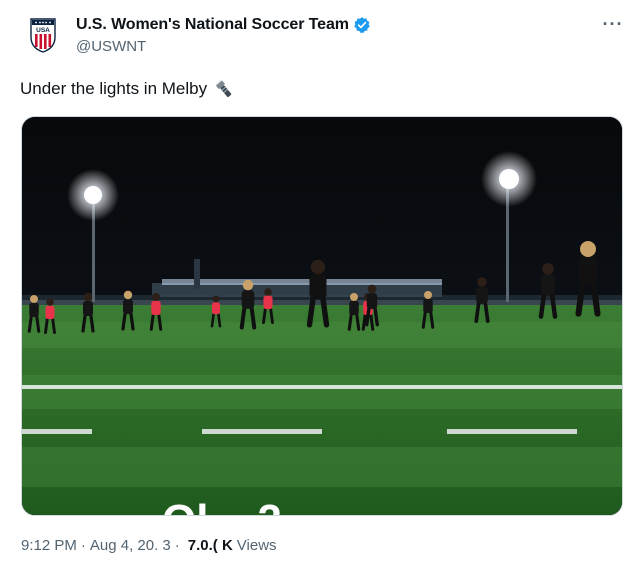 Image resolution: width=634 pixels, height=568 pixels. Describe the element at coordinates (212, 25) in the screenshot. I see `display-name: U.S. Women's National Soccer Team` at that location.